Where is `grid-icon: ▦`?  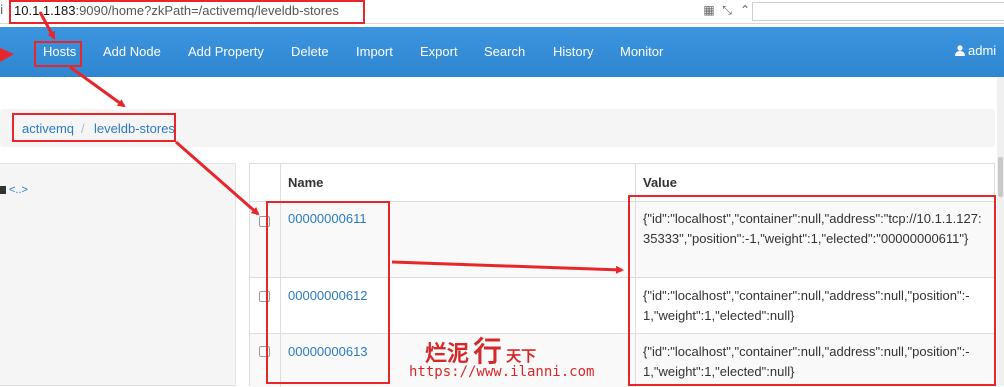 grid-icon: ▦ is located at coordinates (709, 10).